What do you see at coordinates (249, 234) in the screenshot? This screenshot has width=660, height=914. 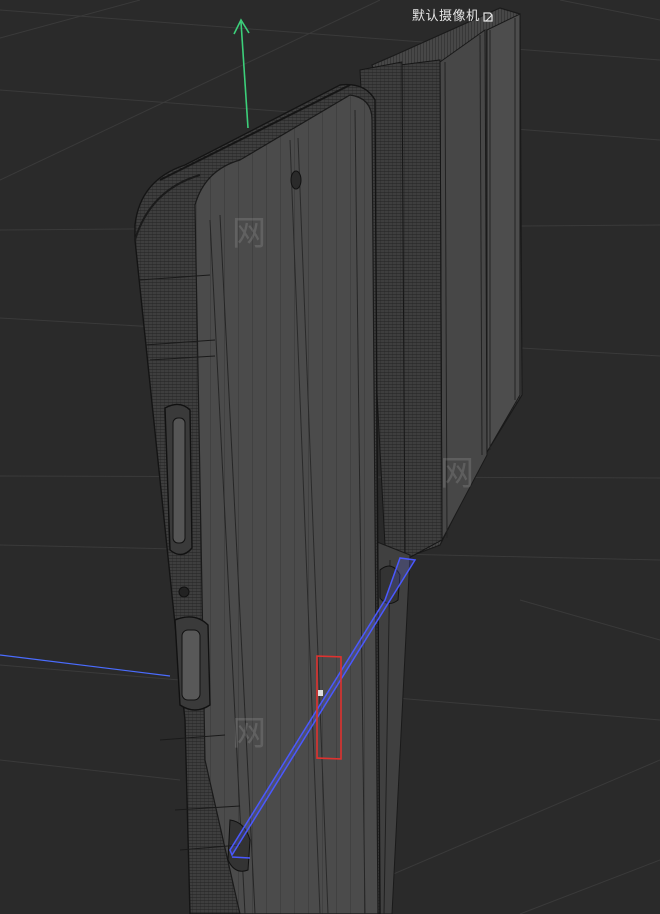 I see `watermark-1: 网` at bounding box center [249, 234].